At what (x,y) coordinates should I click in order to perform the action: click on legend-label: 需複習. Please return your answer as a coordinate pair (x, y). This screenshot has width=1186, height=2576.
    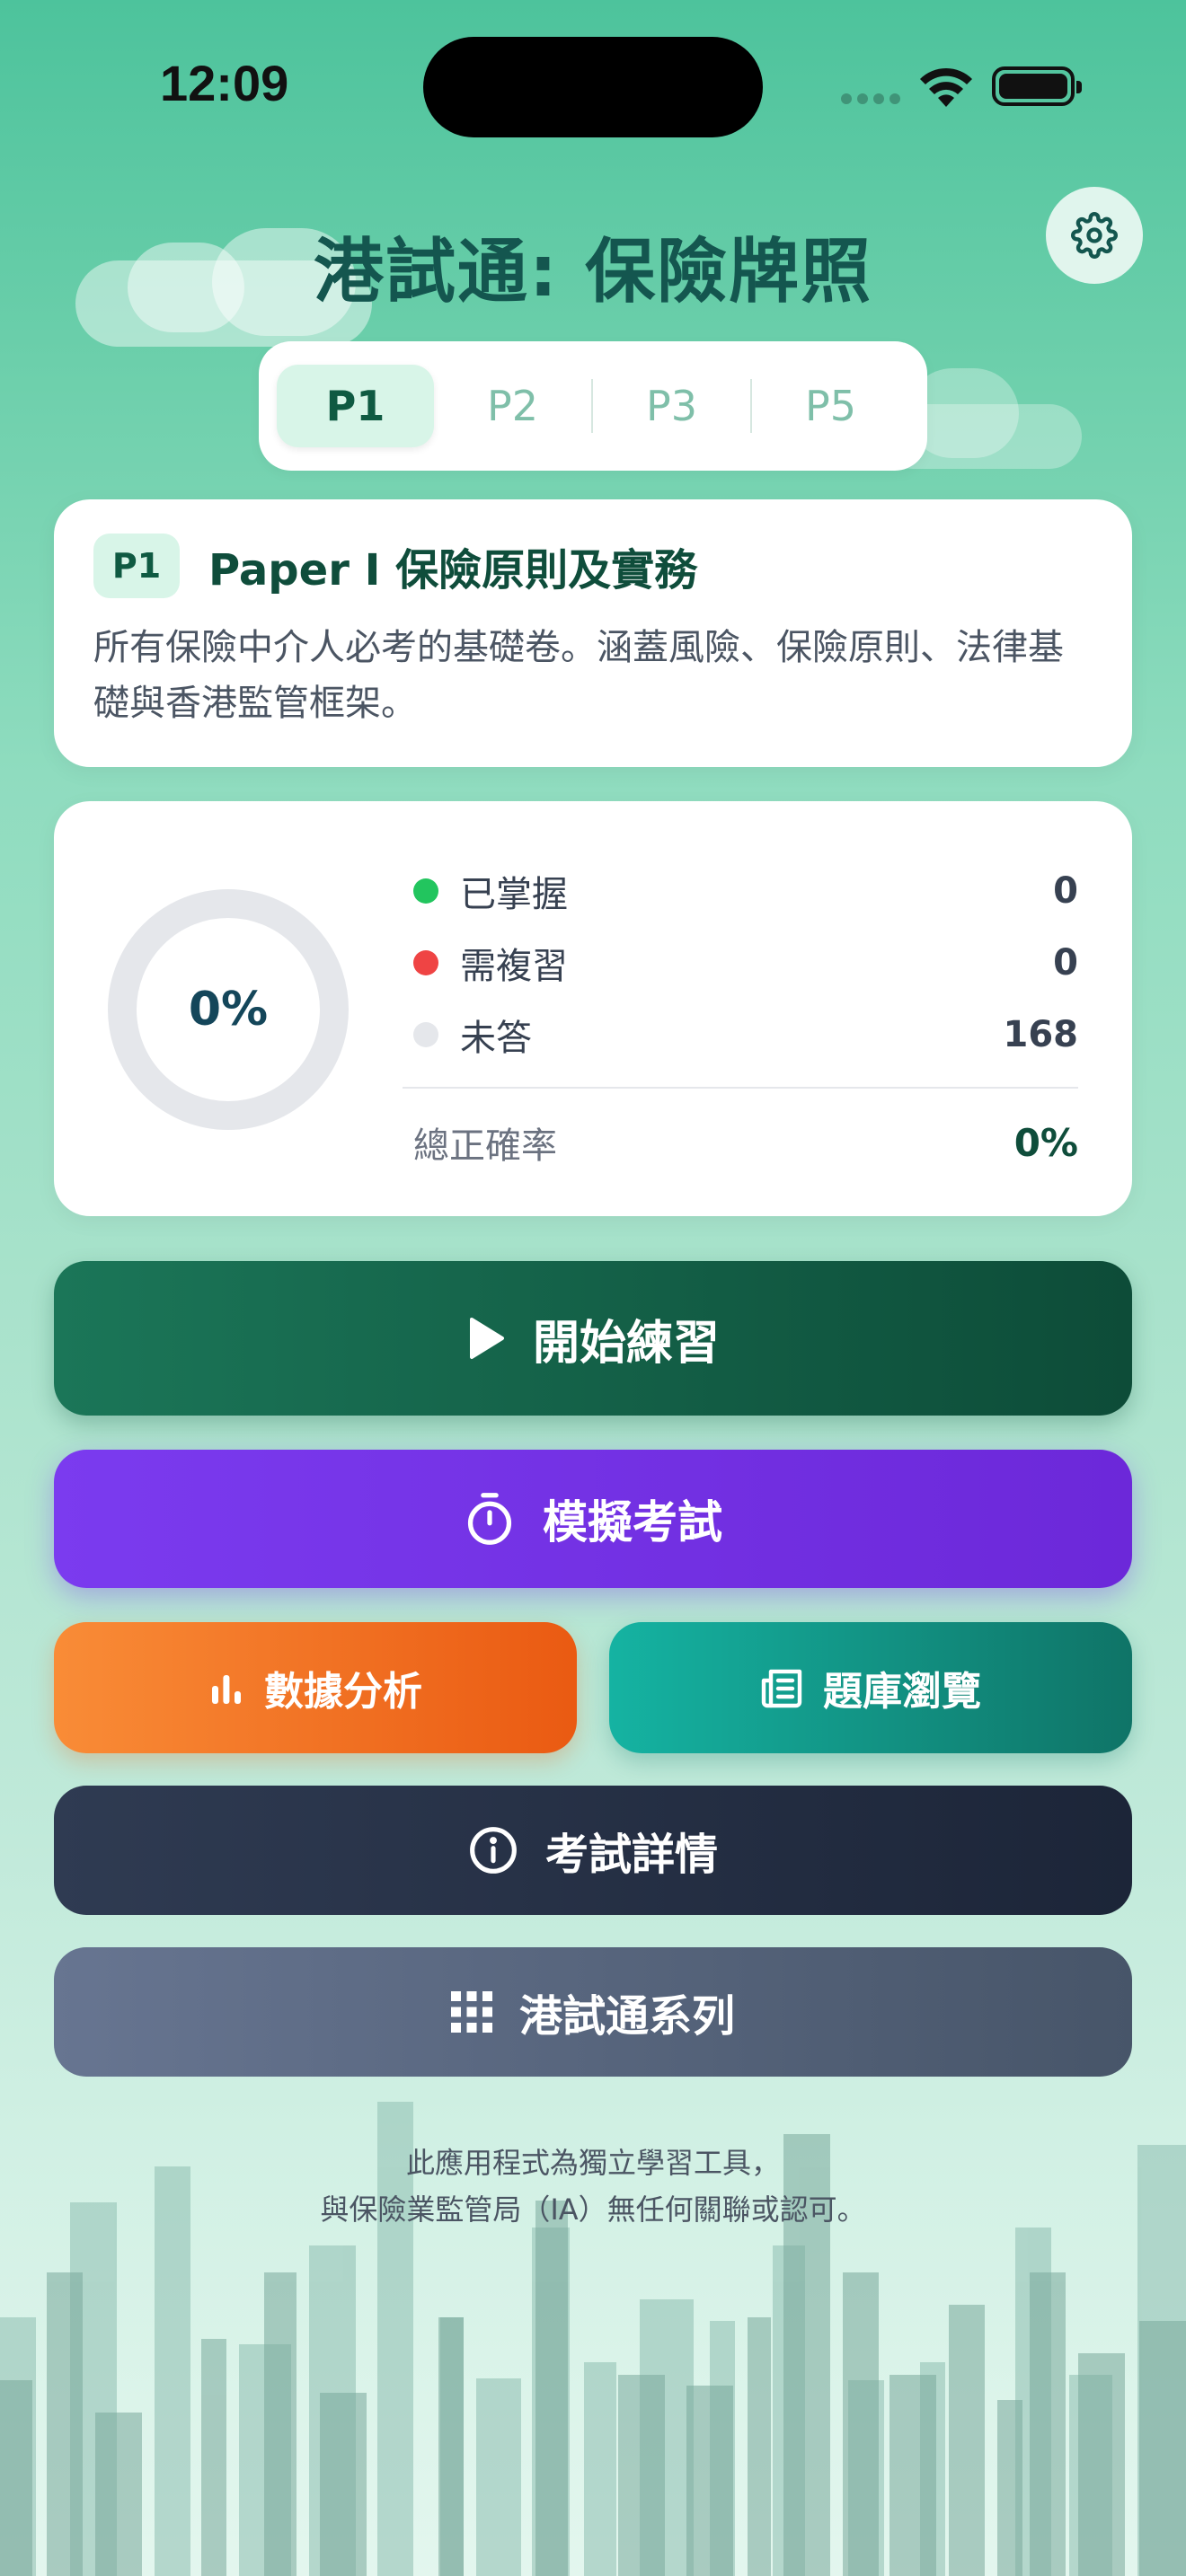
    Looking at the image, I should click on (514, 966).